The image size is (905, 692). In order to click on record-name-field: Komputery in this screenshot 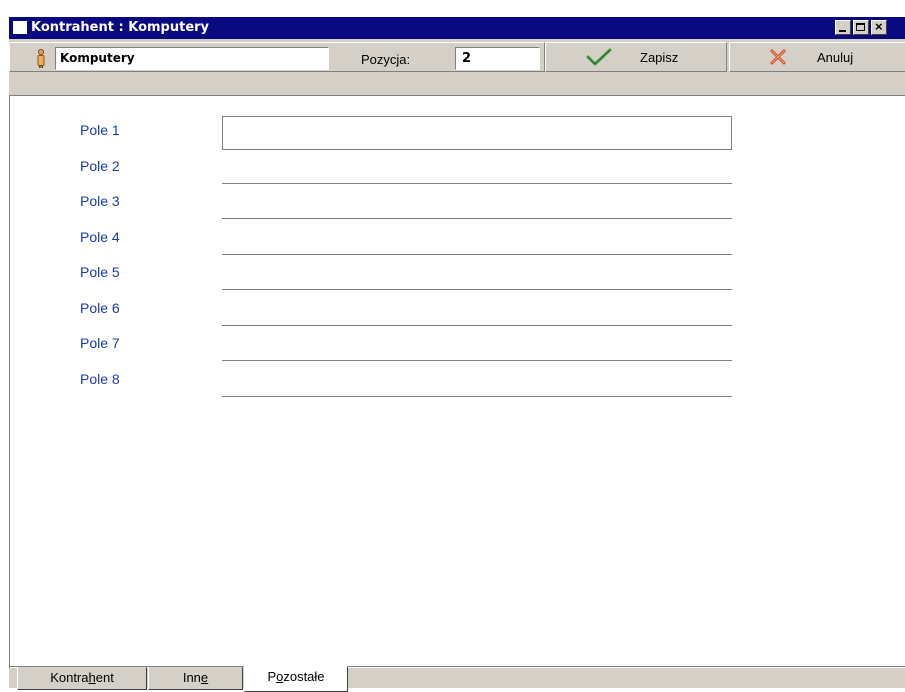, I will do `click(192, 58)`.